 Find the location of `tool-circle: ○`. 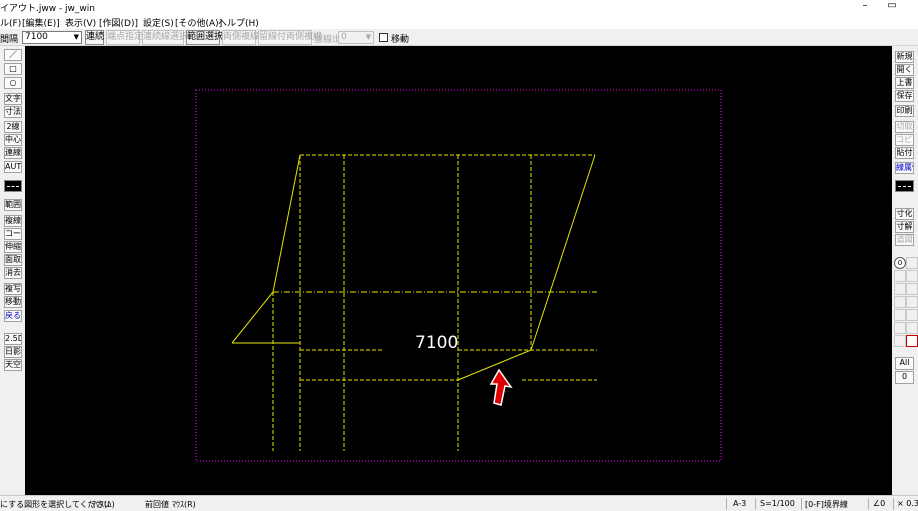

tool-circle: ○ is located at coordinates (13, 83).